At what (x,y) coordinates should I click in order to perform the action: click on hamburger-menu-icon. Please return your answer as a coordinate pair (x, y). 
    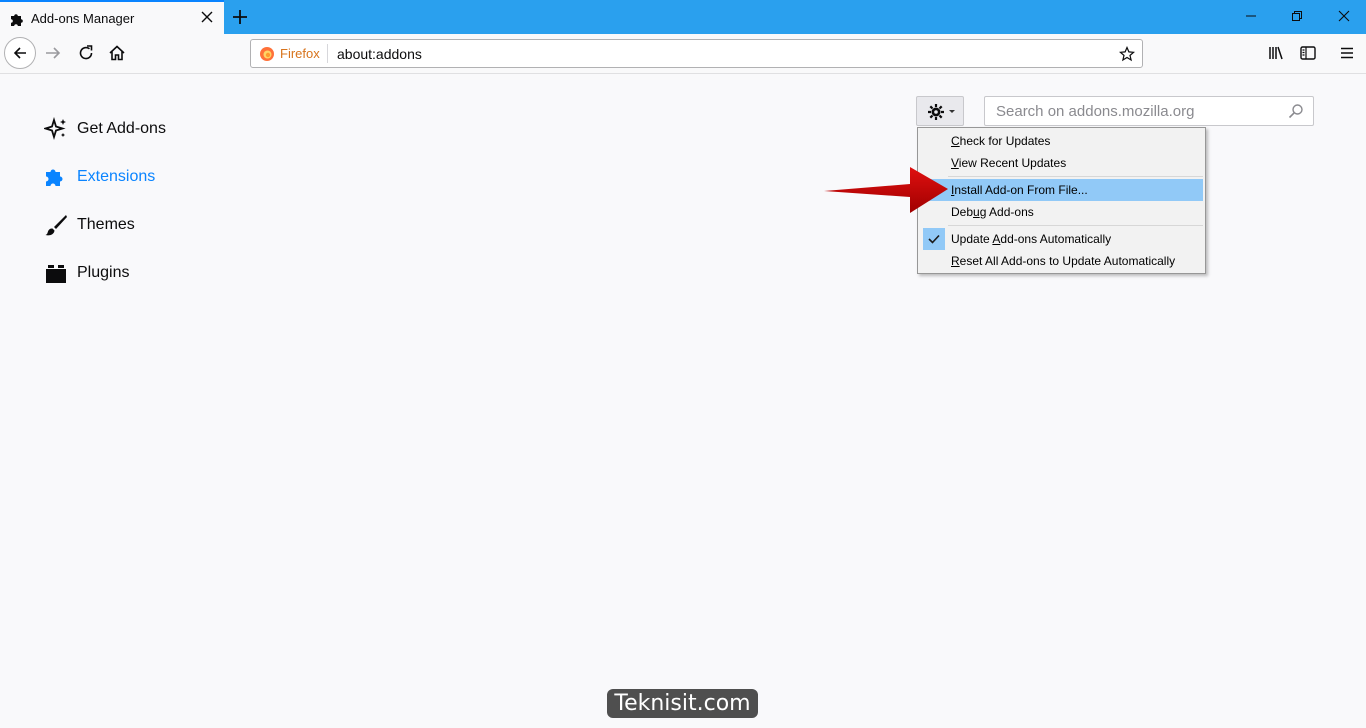
    Looking at the image, I should click on (1347, 53).